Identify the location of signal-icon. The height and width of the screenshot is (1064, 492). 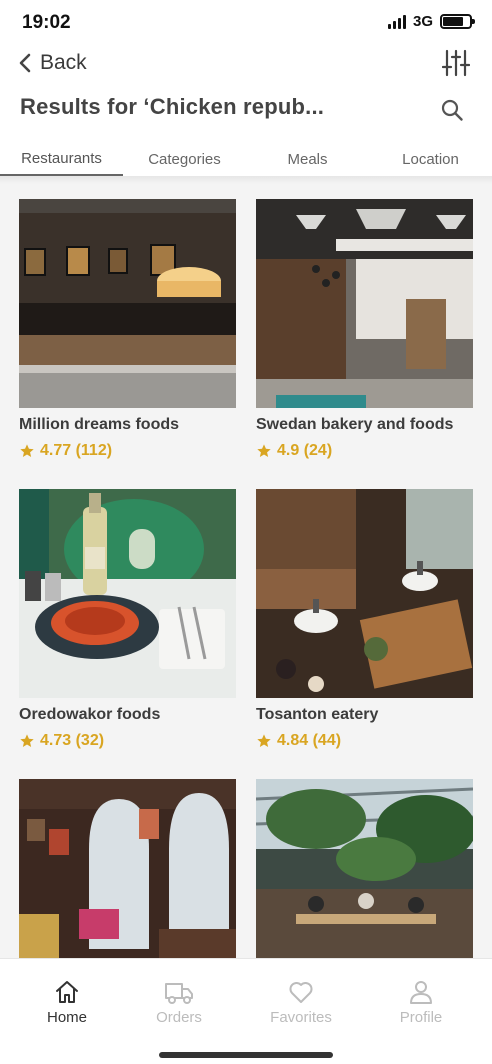
(396, 21).